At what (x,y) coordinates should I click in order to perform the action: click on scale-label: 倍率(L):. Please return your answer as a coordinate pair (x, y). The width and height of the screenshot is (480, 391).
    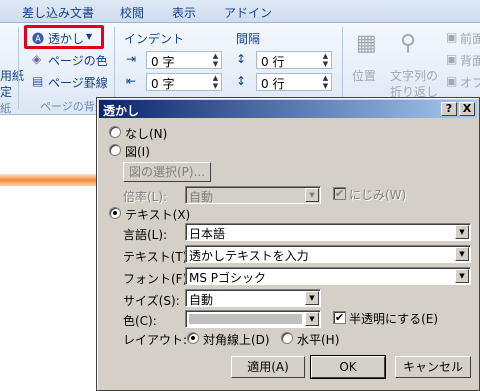
    Looking at the image, I should click on (145, 197).